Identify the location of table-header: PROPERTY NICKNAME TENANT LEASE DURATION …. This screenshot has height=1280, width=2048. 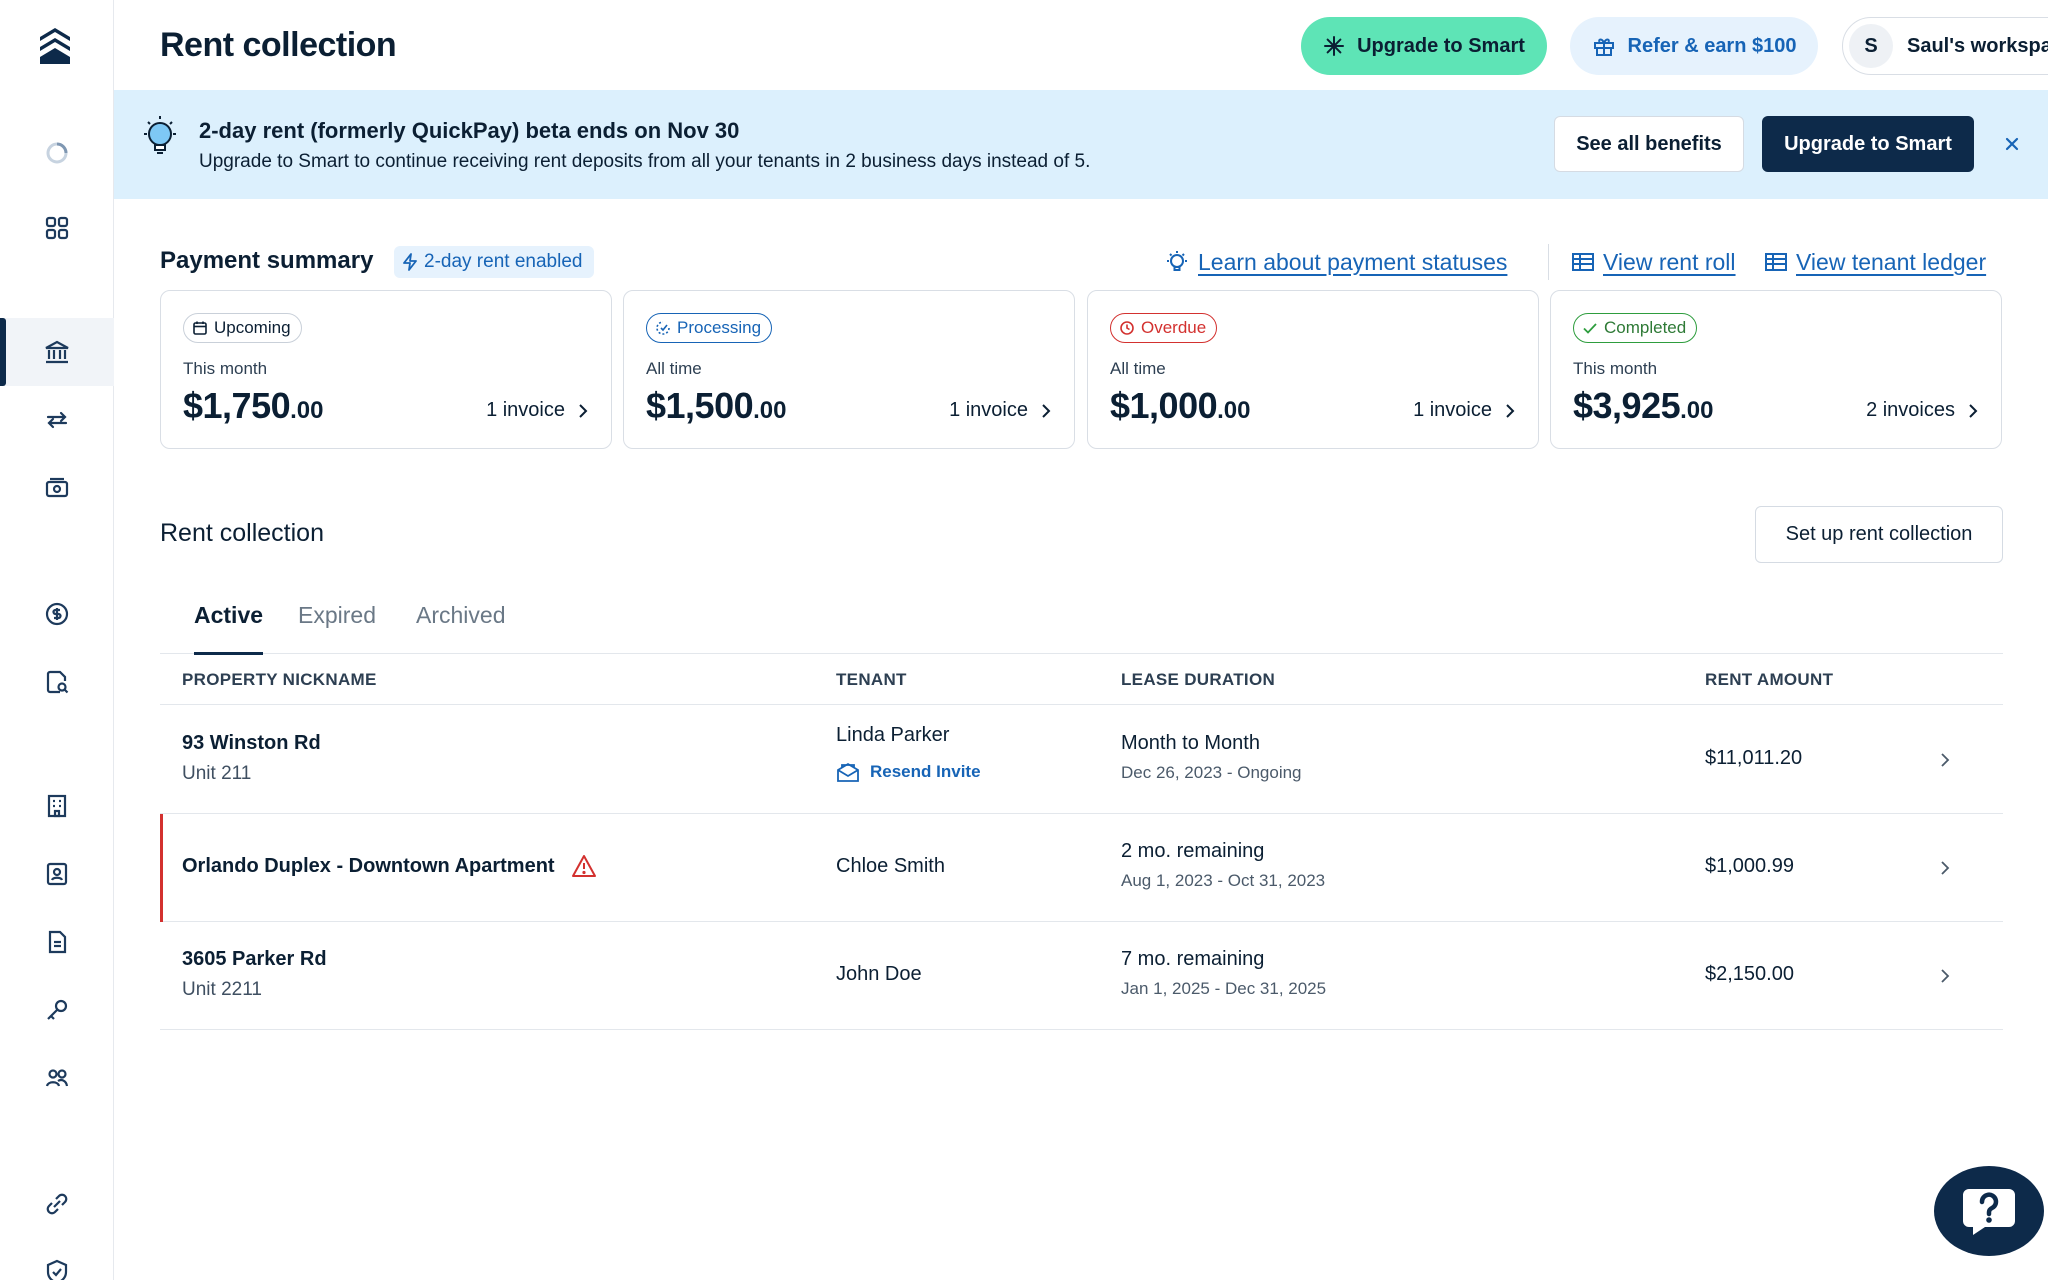
(1081, 679).